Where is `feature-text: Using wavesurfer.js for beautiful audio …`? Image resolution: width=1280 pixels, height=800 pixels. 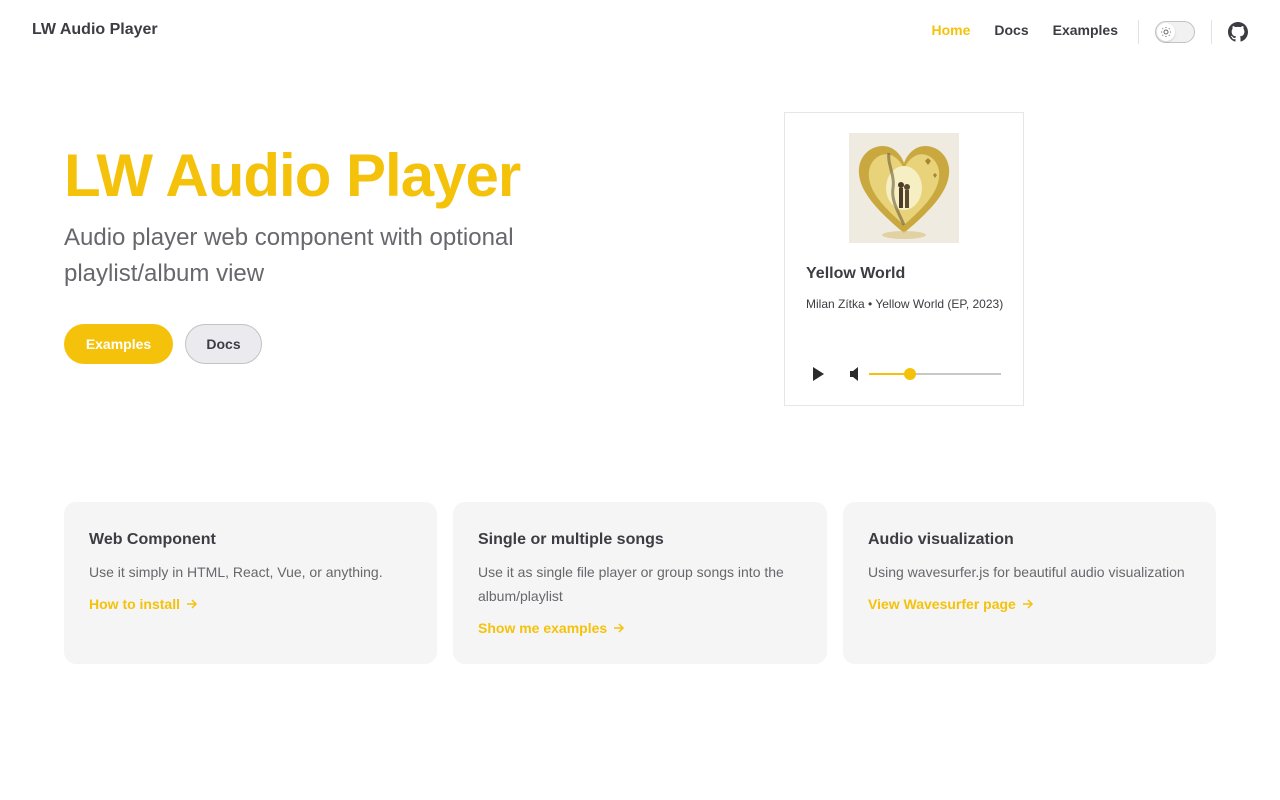
feature-text: Using wavesurfer.js for beautiful audio … is located at coordinates (1026, 572).